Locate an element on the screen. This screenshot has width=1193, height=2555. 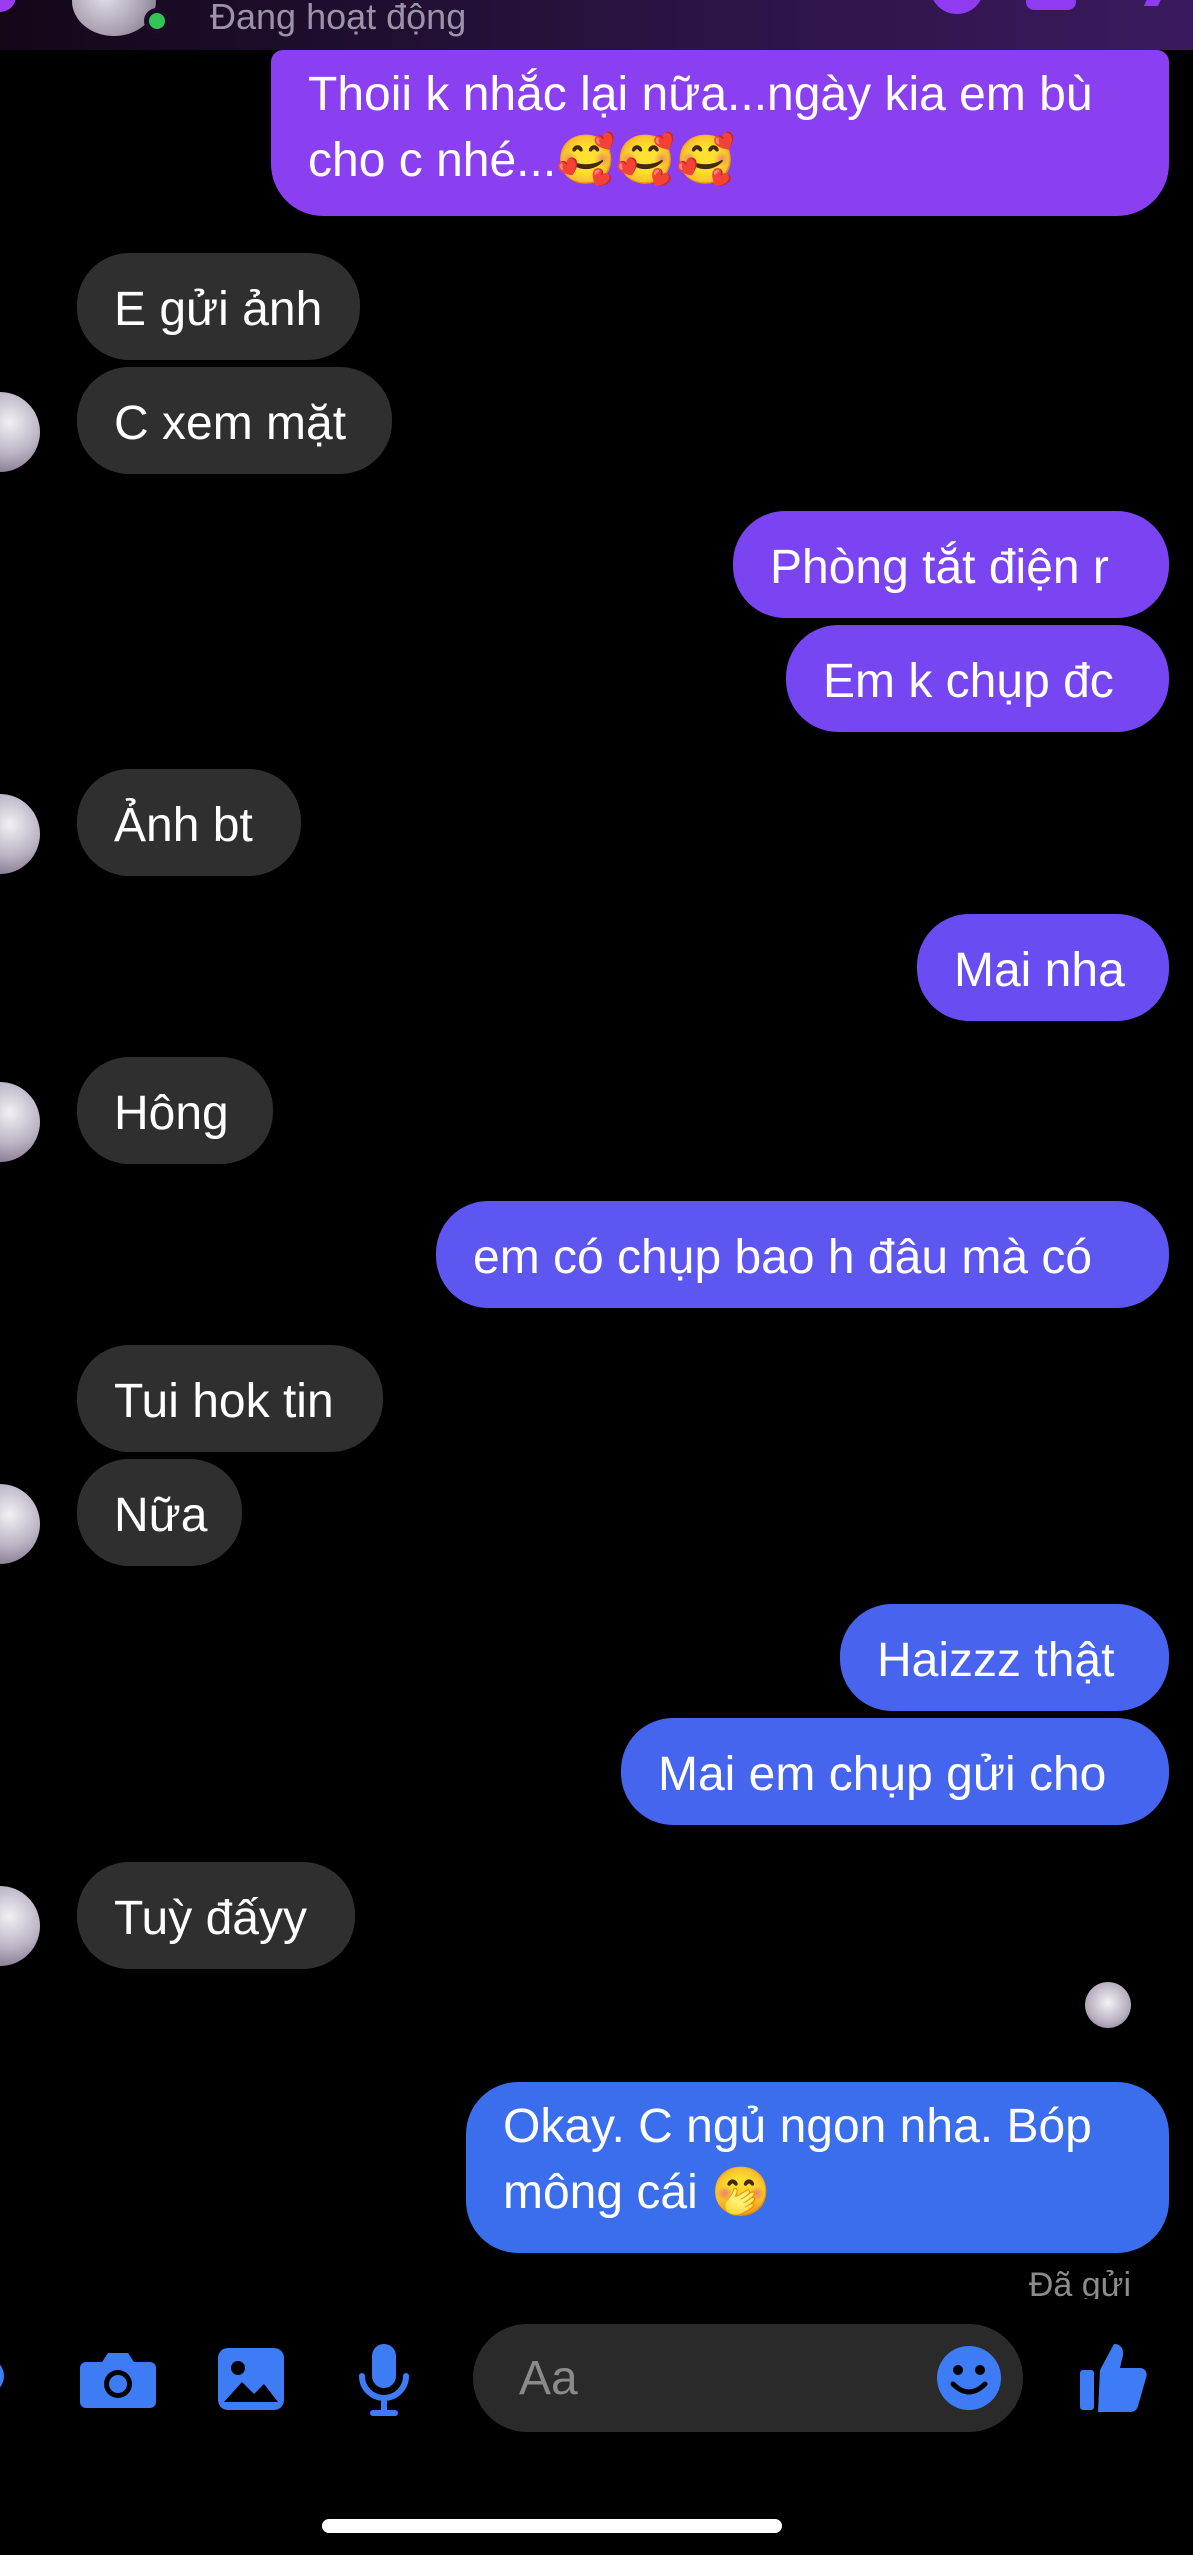
message-bubble-sent: Mai nha is located at coordinates (1043, 967).